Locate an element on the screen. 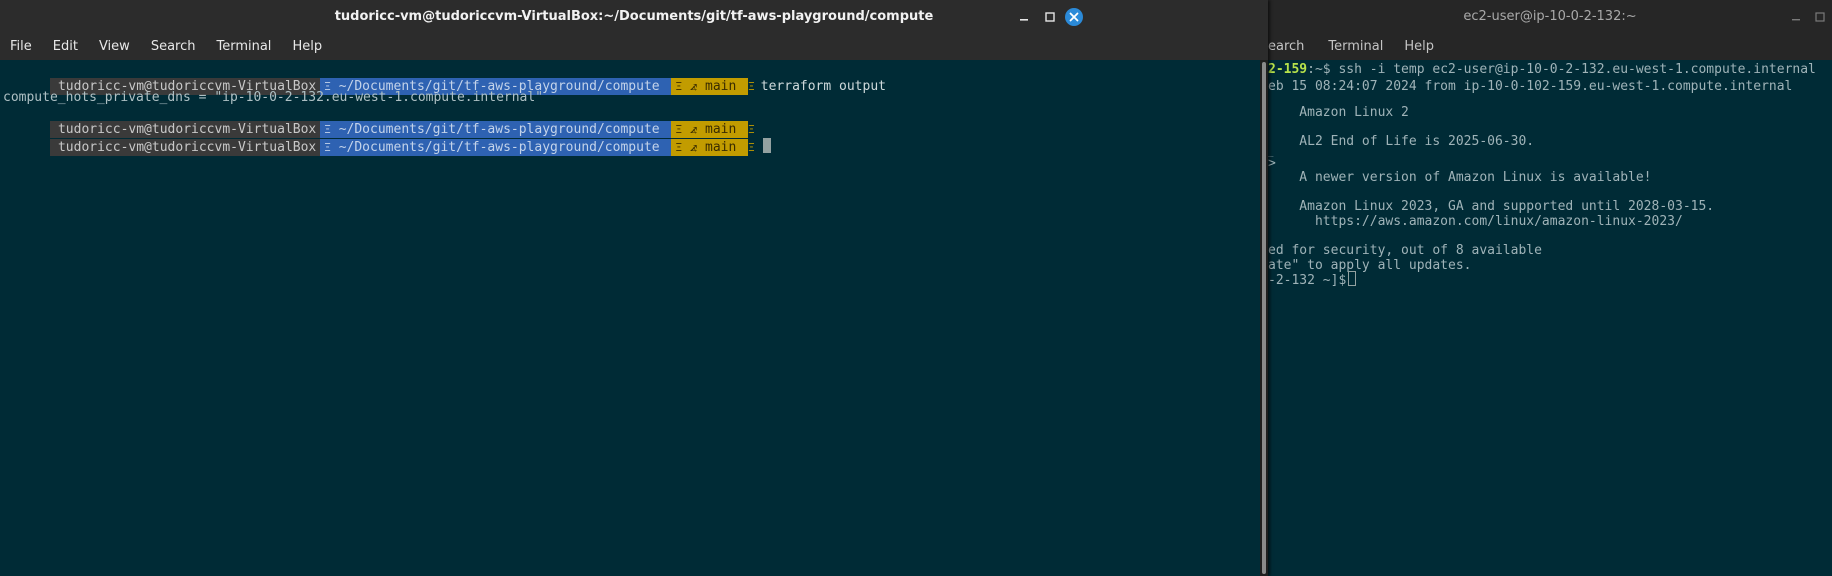 The width and height of the screenshot is (1832, 576). menu-view: View is located at coordinates (114, 46).